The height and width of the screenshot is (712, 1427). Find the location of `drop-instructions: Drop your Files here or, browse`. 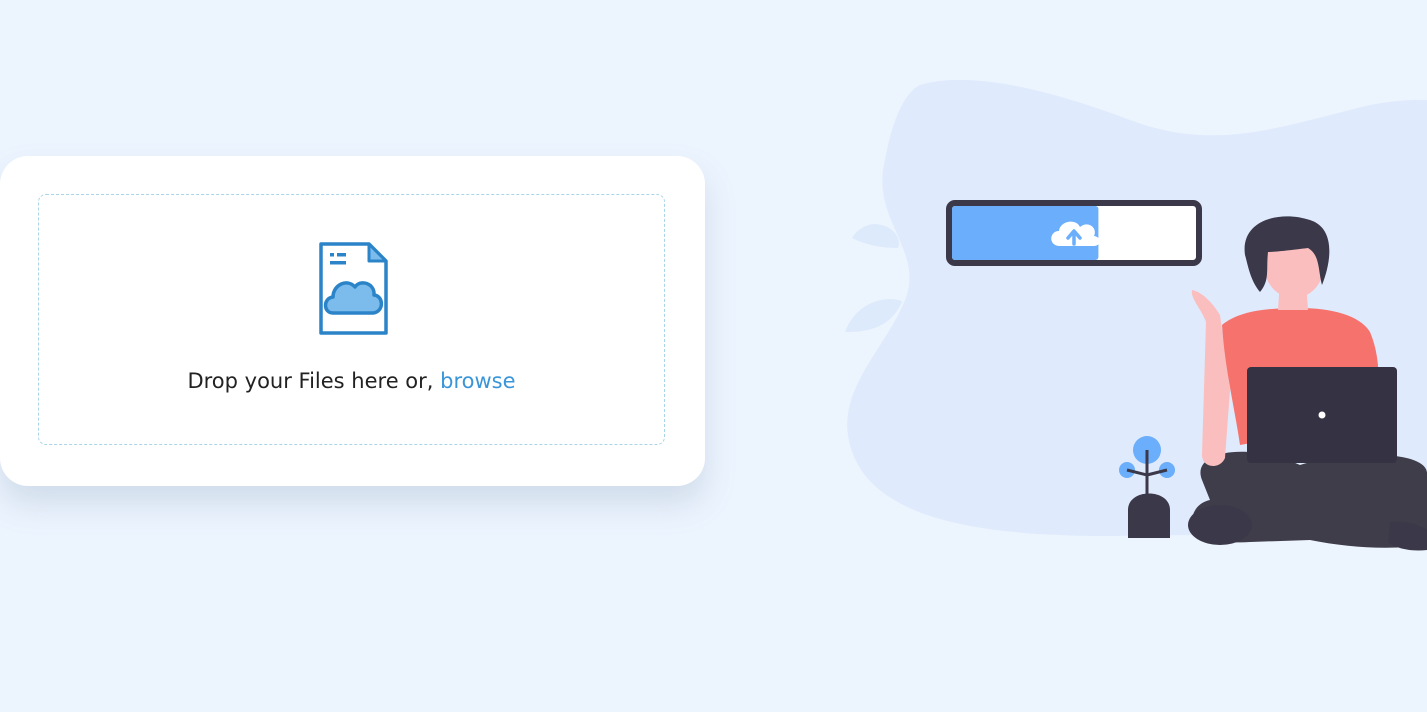

drop-instructions: Drop your Files here or, browse is located at coordinates (351, 381).